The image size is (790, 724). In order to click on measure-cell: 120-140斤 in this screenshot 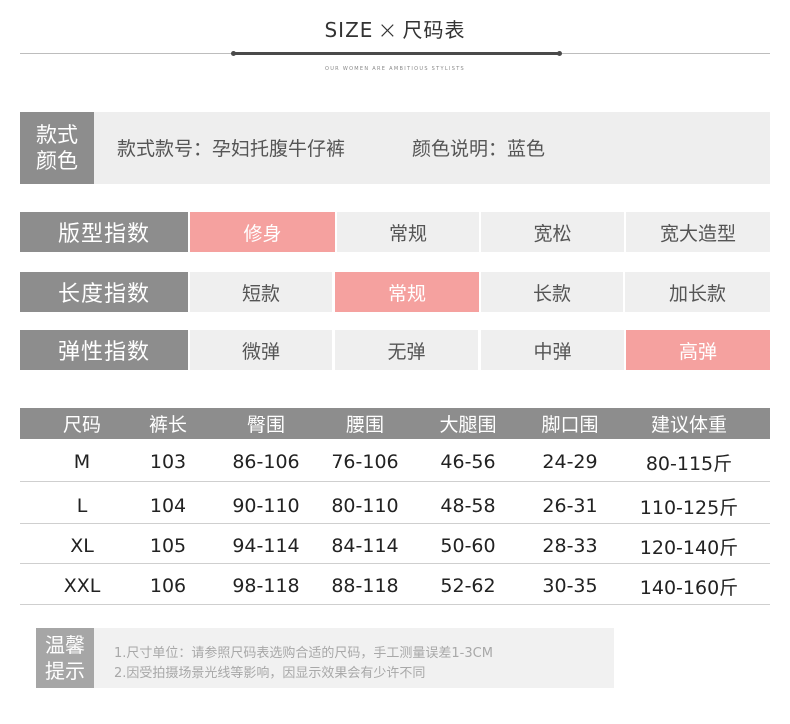, I will do `click(689, 547)`.